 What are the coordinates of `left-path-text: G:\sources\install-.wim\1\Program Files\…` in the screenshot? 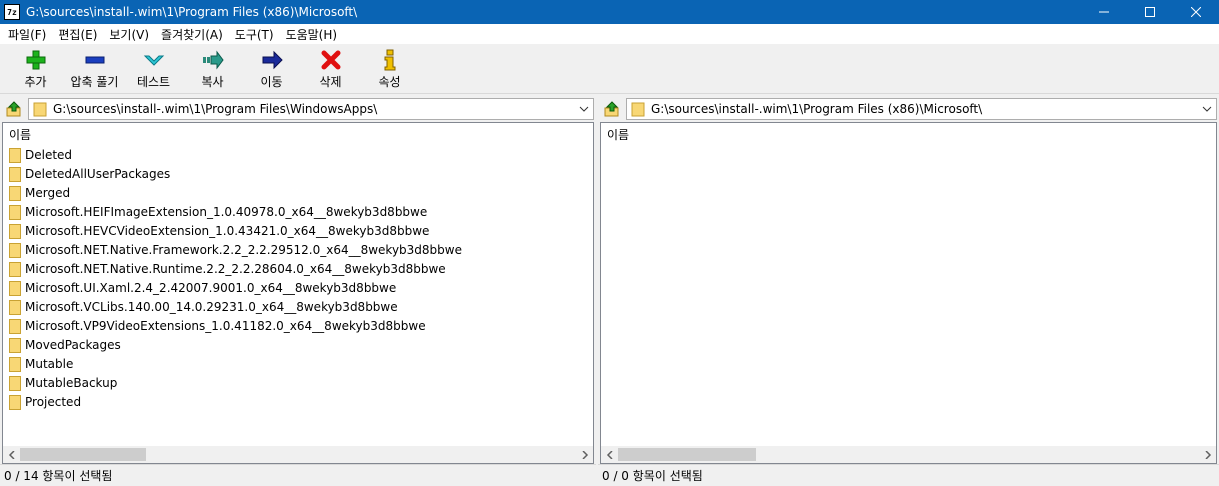 It's located at (215, 109).